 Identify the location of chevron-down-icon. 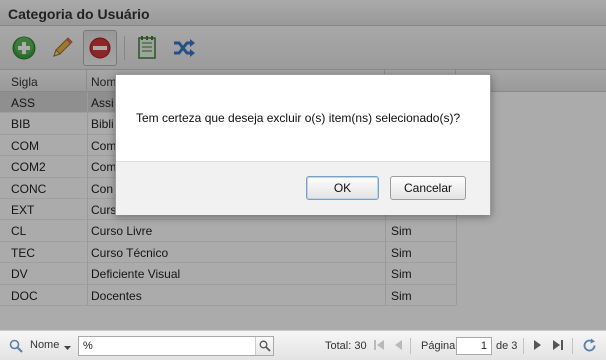
(67, 347).